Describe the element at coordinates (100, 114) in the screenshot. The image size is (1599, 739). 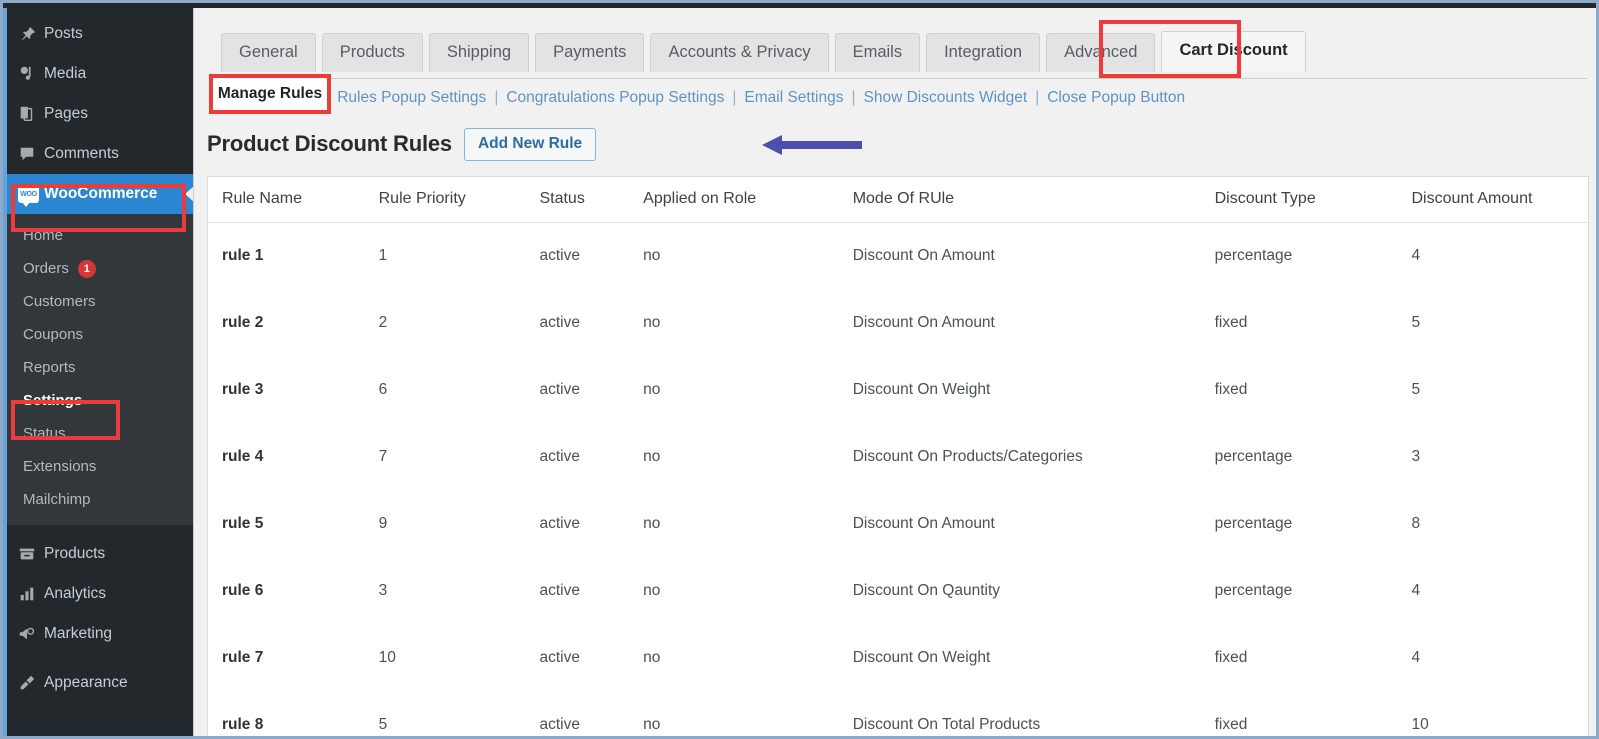
I see `sidebar-item-pages: Pages` at that location.